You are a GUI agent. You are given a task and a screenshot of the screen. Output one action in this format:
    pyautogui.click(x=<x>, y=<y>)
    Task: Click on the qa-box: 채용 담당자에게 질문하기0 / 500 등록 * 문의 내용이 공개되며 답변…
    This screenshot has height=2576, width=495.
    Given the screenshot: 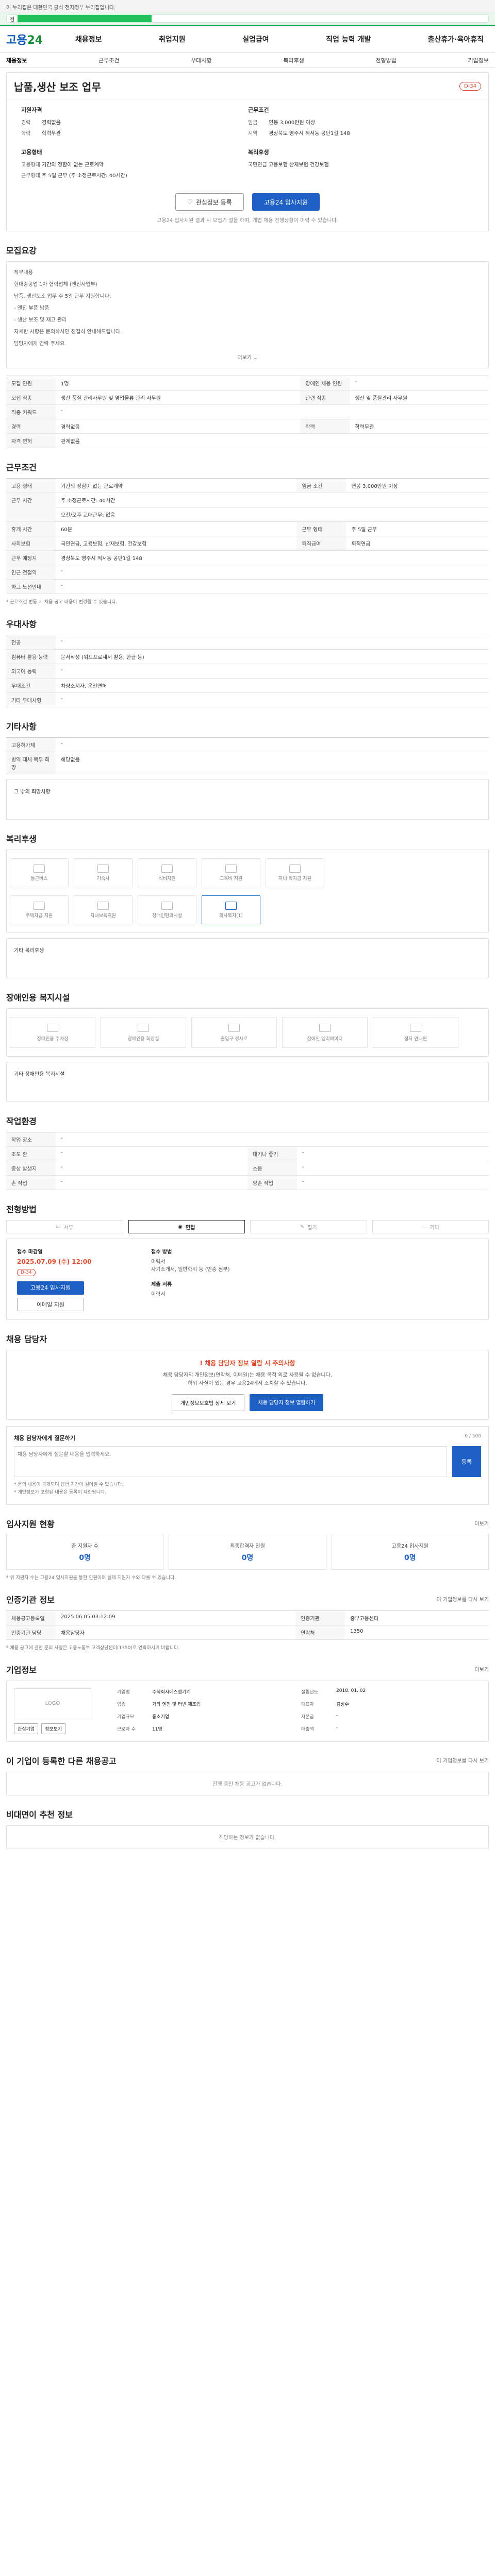 What is the action you would take?
    pyautogui.click(x=247, y=1465)
    